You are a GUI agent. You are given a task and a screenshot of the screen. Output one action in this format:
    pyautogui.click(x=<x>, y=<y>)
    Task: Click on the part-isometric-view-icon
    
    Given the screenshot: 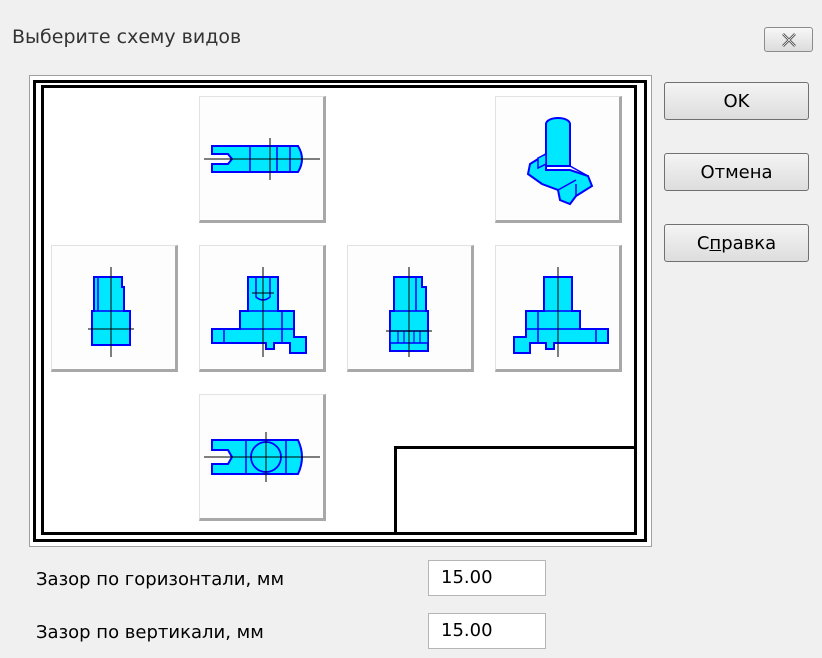 What is the action you would take?
    pyautogui.click(x=559, y=160)
    